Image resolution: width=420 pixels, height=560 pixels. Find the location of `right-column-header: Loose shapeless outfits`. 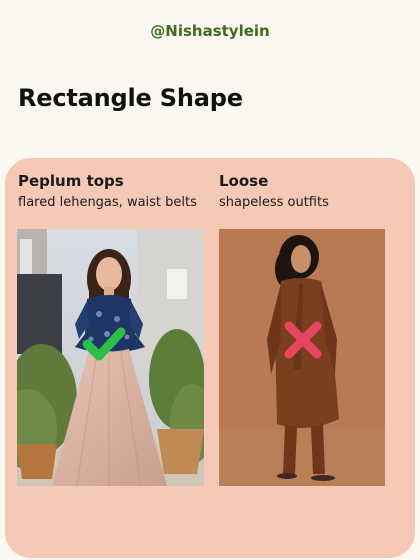

right-column-header: Loose shapeless outfits is located at coordinates (274, 191).